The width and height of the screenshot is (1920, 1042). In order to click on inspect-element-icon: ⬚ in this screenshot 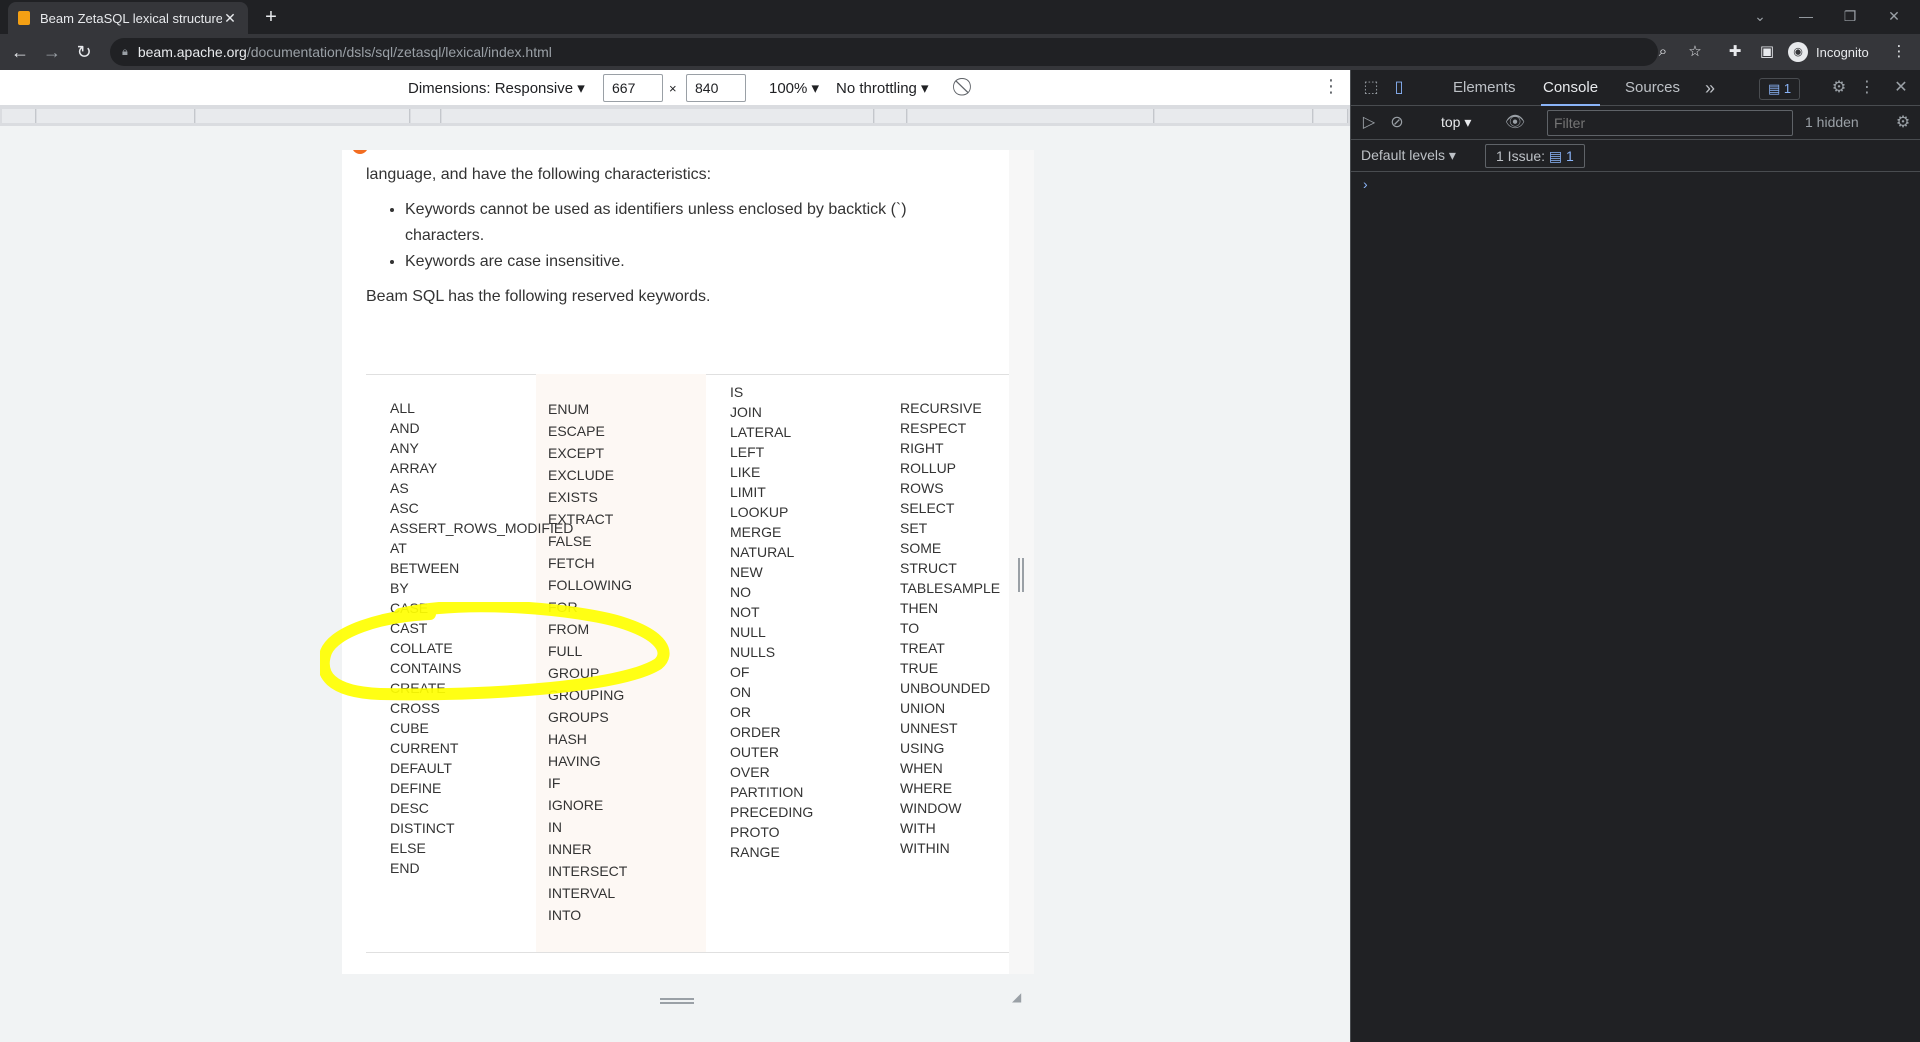, I will do `click(1371, 88)`.